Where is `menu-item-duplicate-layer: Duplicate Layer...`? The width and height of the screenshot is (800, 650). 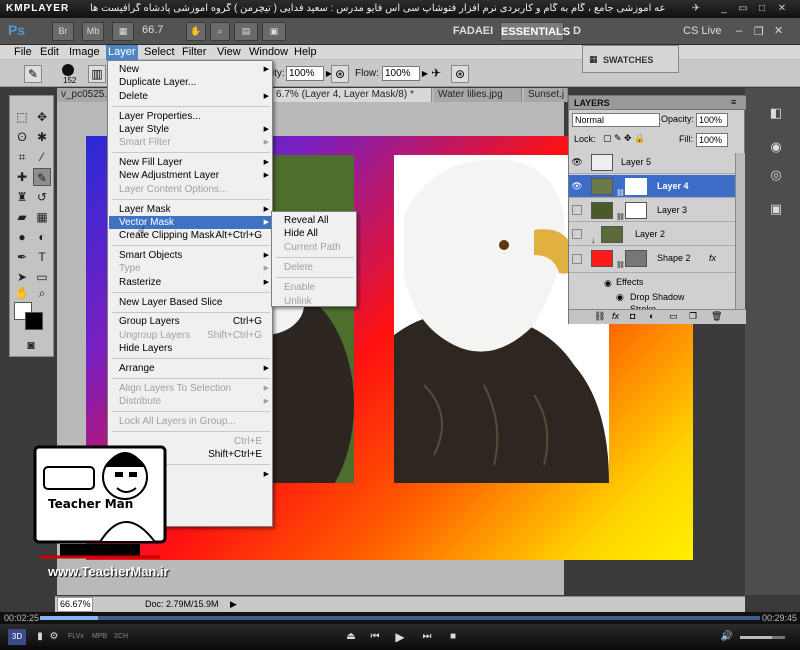 menu-item-duplicate-layer: Duplicate Layer... is located at coordinates (191, 82).